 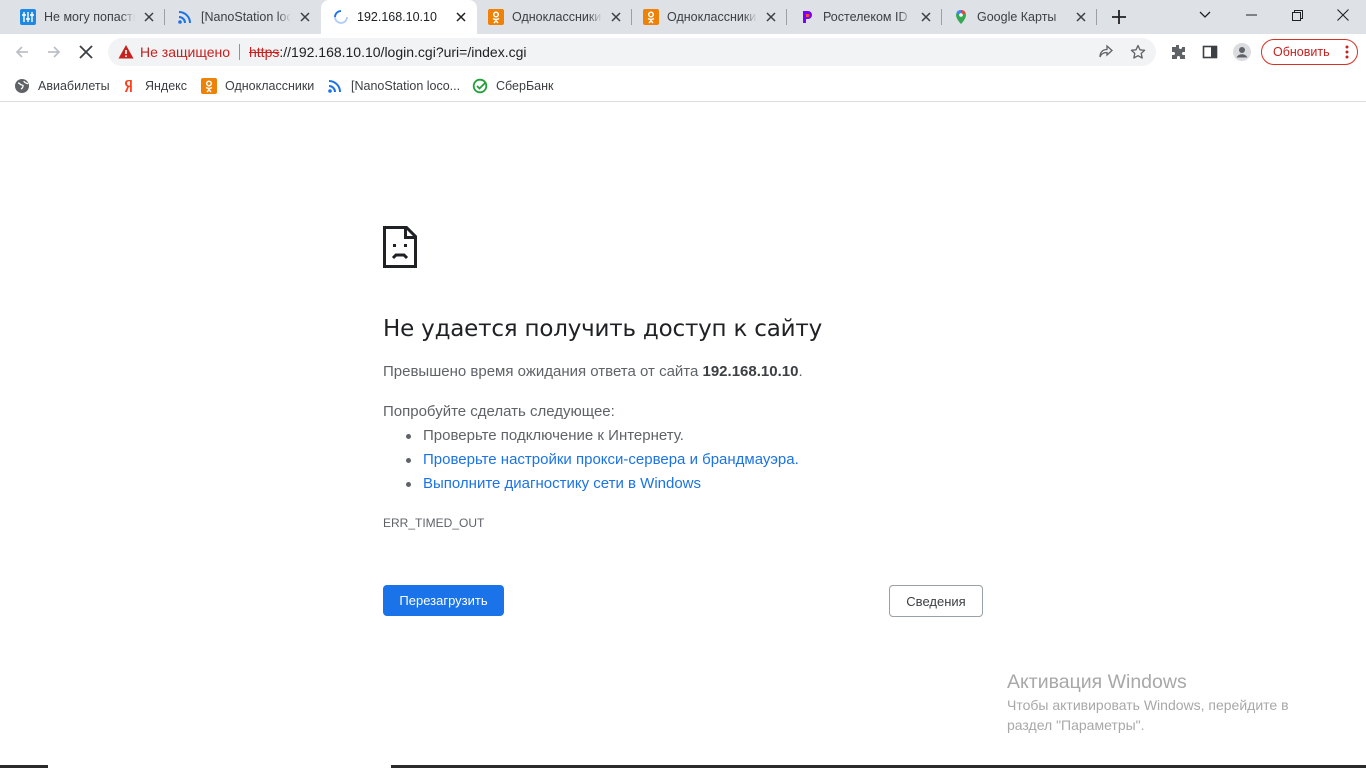 What do you see at coordinates (603, 329) in the screenshot?
I see `error-title: Не удается получить доступ к сайту` at bounding box center [603, 329].